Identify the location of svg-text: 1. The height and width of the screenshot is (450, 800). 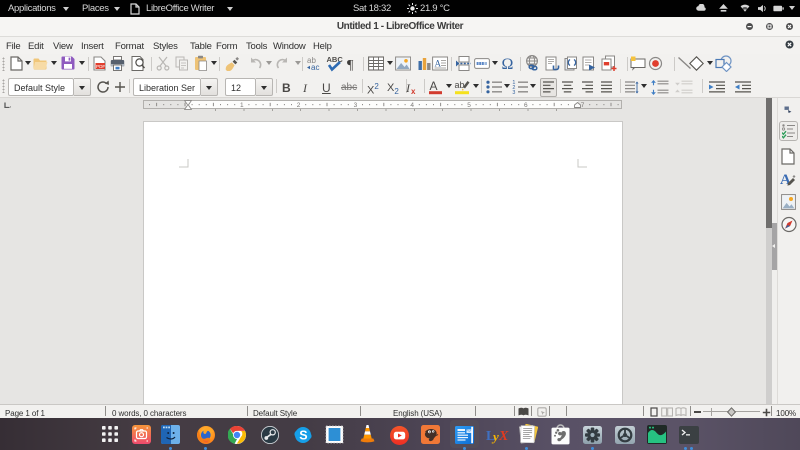
(242, 105).